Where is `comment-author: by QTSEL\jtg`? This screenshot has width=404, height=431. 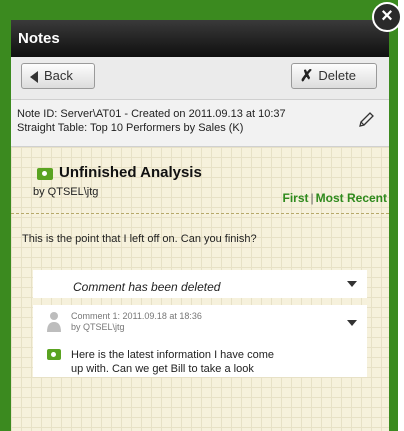 comment-author: by QTSEL\jtg is located at coordinates (98, 327).